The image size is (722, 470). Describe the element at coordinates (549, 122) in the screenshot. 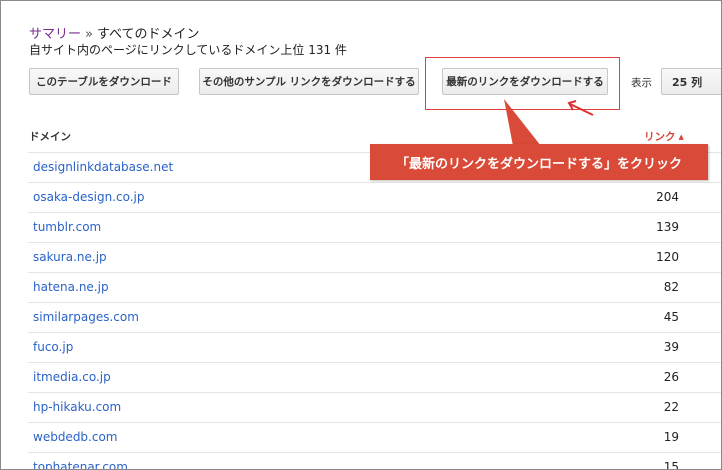

I see `callout-pointer` at that location.